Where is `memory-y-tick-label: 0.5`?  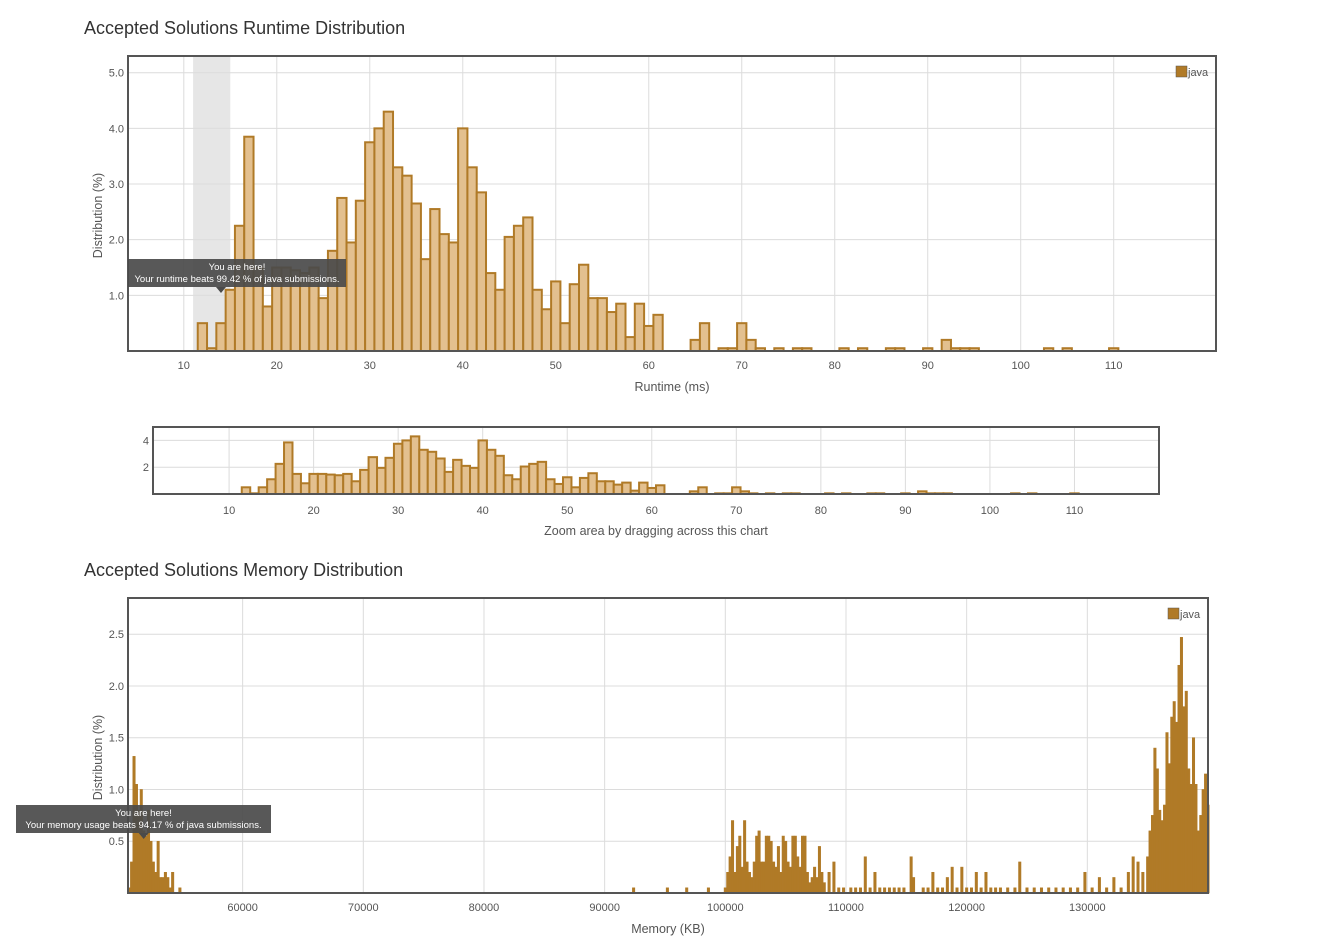 memory-y-tick-label: 0.5 is located at coordinates (116, 842).